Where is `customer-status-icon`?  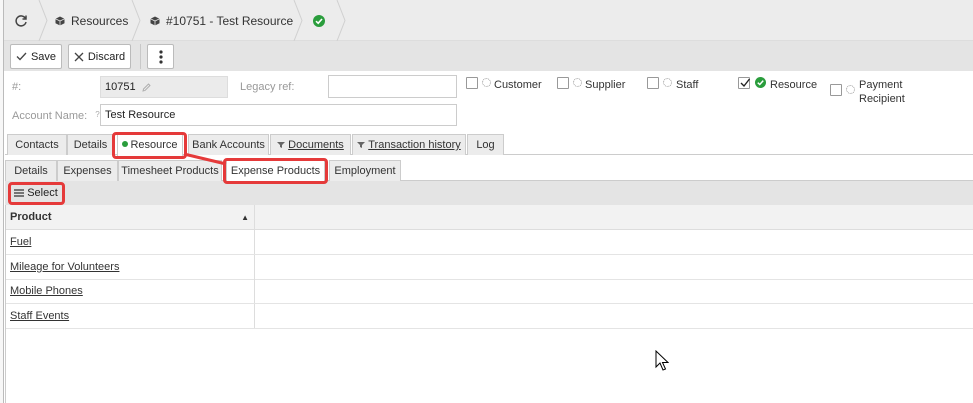 customer-status-icon is located at coordinates (486, 82).